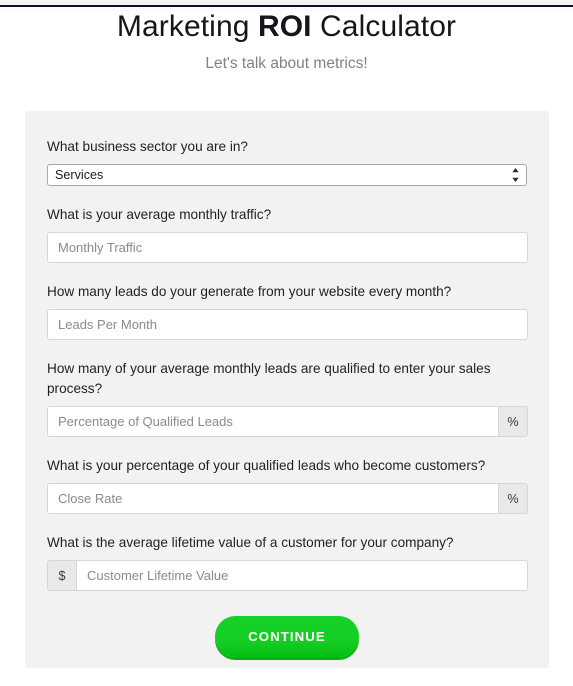 The height and width of the screenshot is (686, 573). I want to click on page-subtitle: Let's talk about metrics!, so click(286, 63).